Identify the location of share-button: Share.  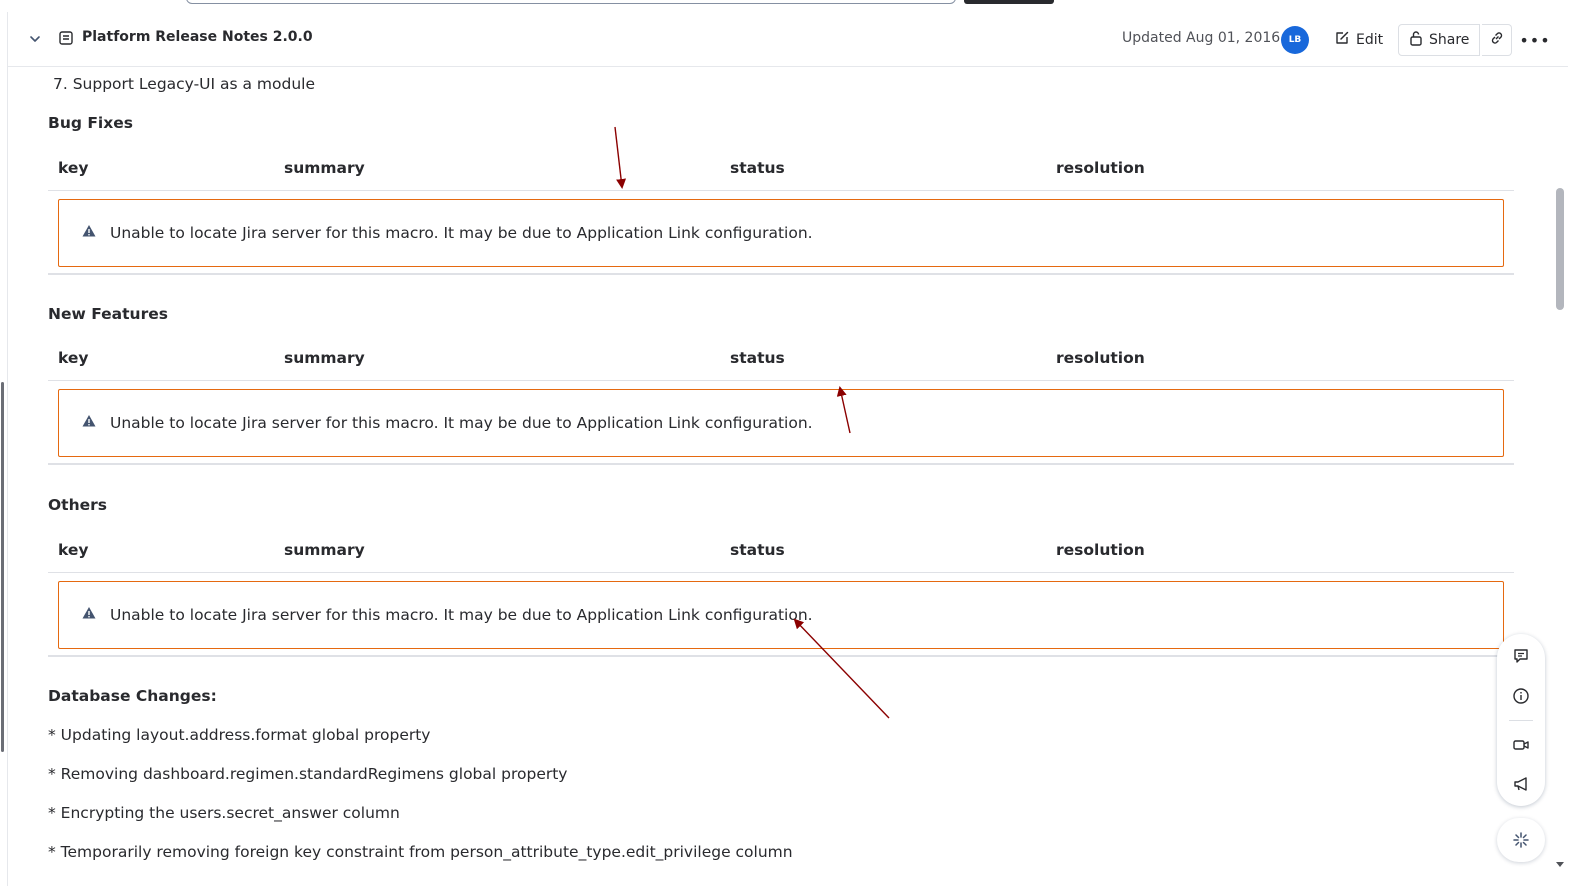
(1439, 40).